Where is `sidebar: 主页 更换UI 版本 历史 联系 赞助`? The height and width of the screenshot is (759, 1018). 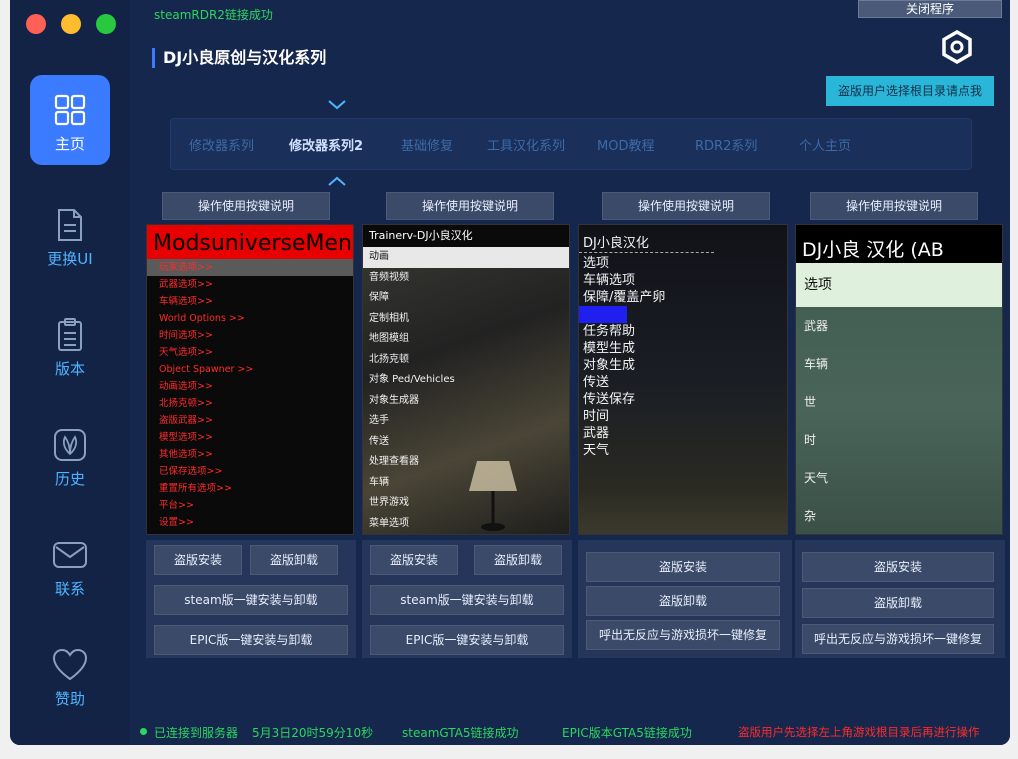
sidebar: 主页 更换UI 版本 历史 联系 赞助 is located at coordinates (70, 372).